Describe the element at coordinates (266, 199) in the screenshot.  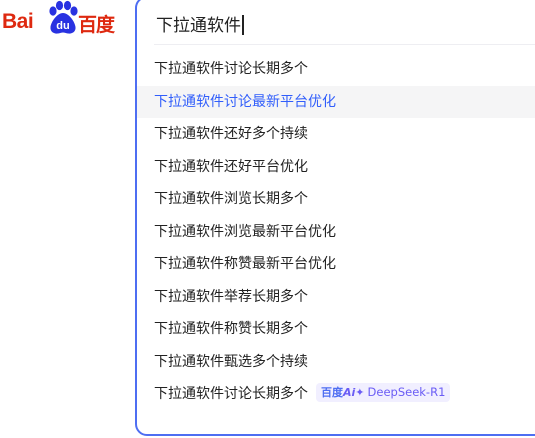
I see `suggestion-suffix: 浏览长期多个` at that location.